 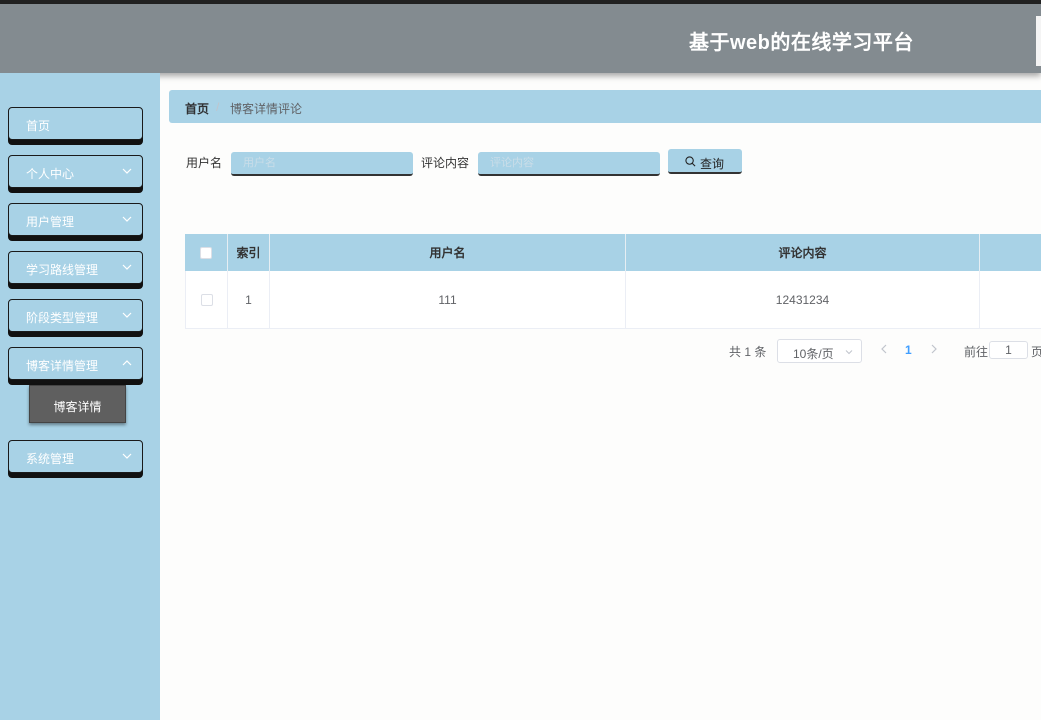 I want to click on comment-search-input, so click(x=569, y=164).